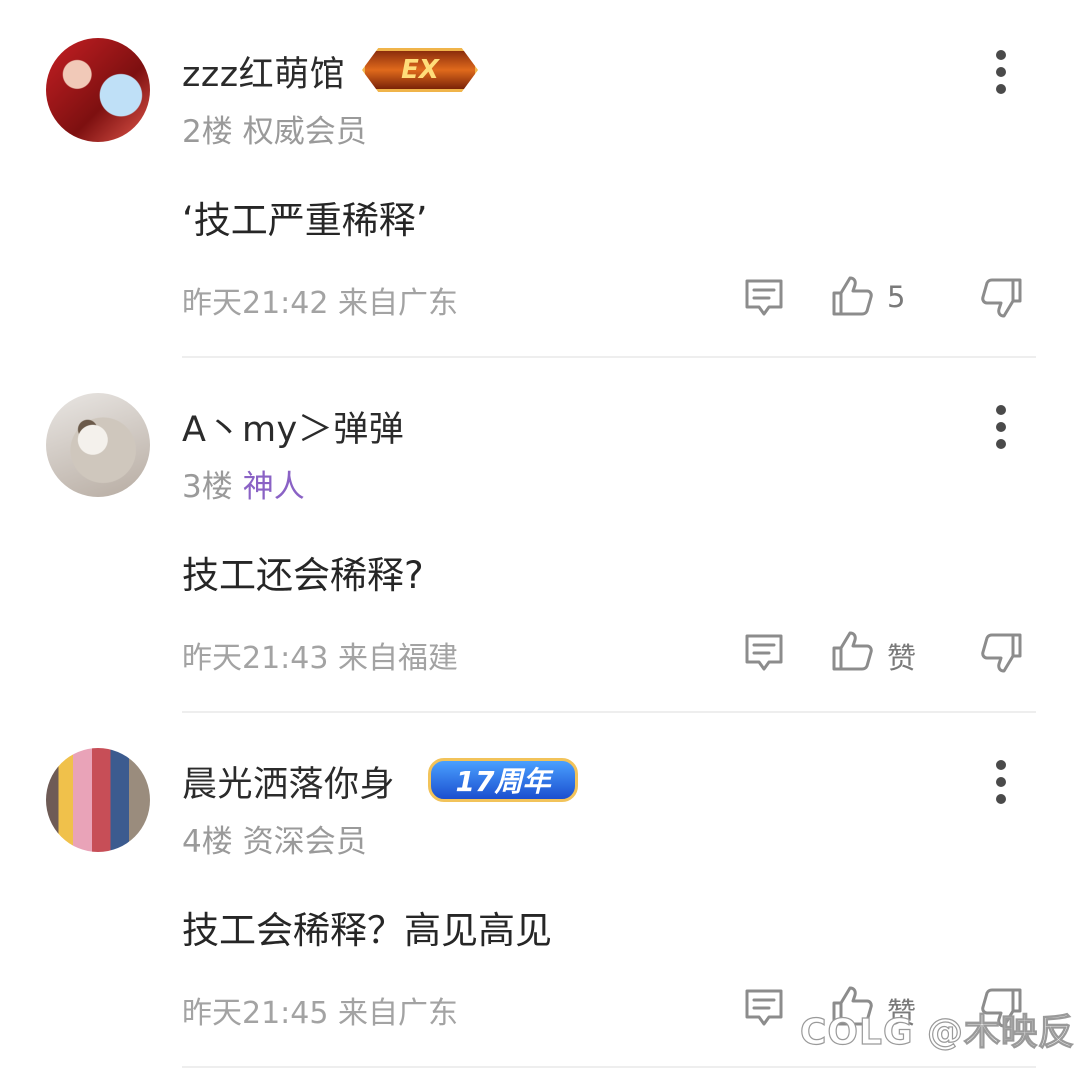 Image resolution: width=1080 pixels, height=1071 pixels. Describe the element at coordinates (367, 930) in the screenshot. I see `comment-content: 技工会稀释？高见高见` at that location.